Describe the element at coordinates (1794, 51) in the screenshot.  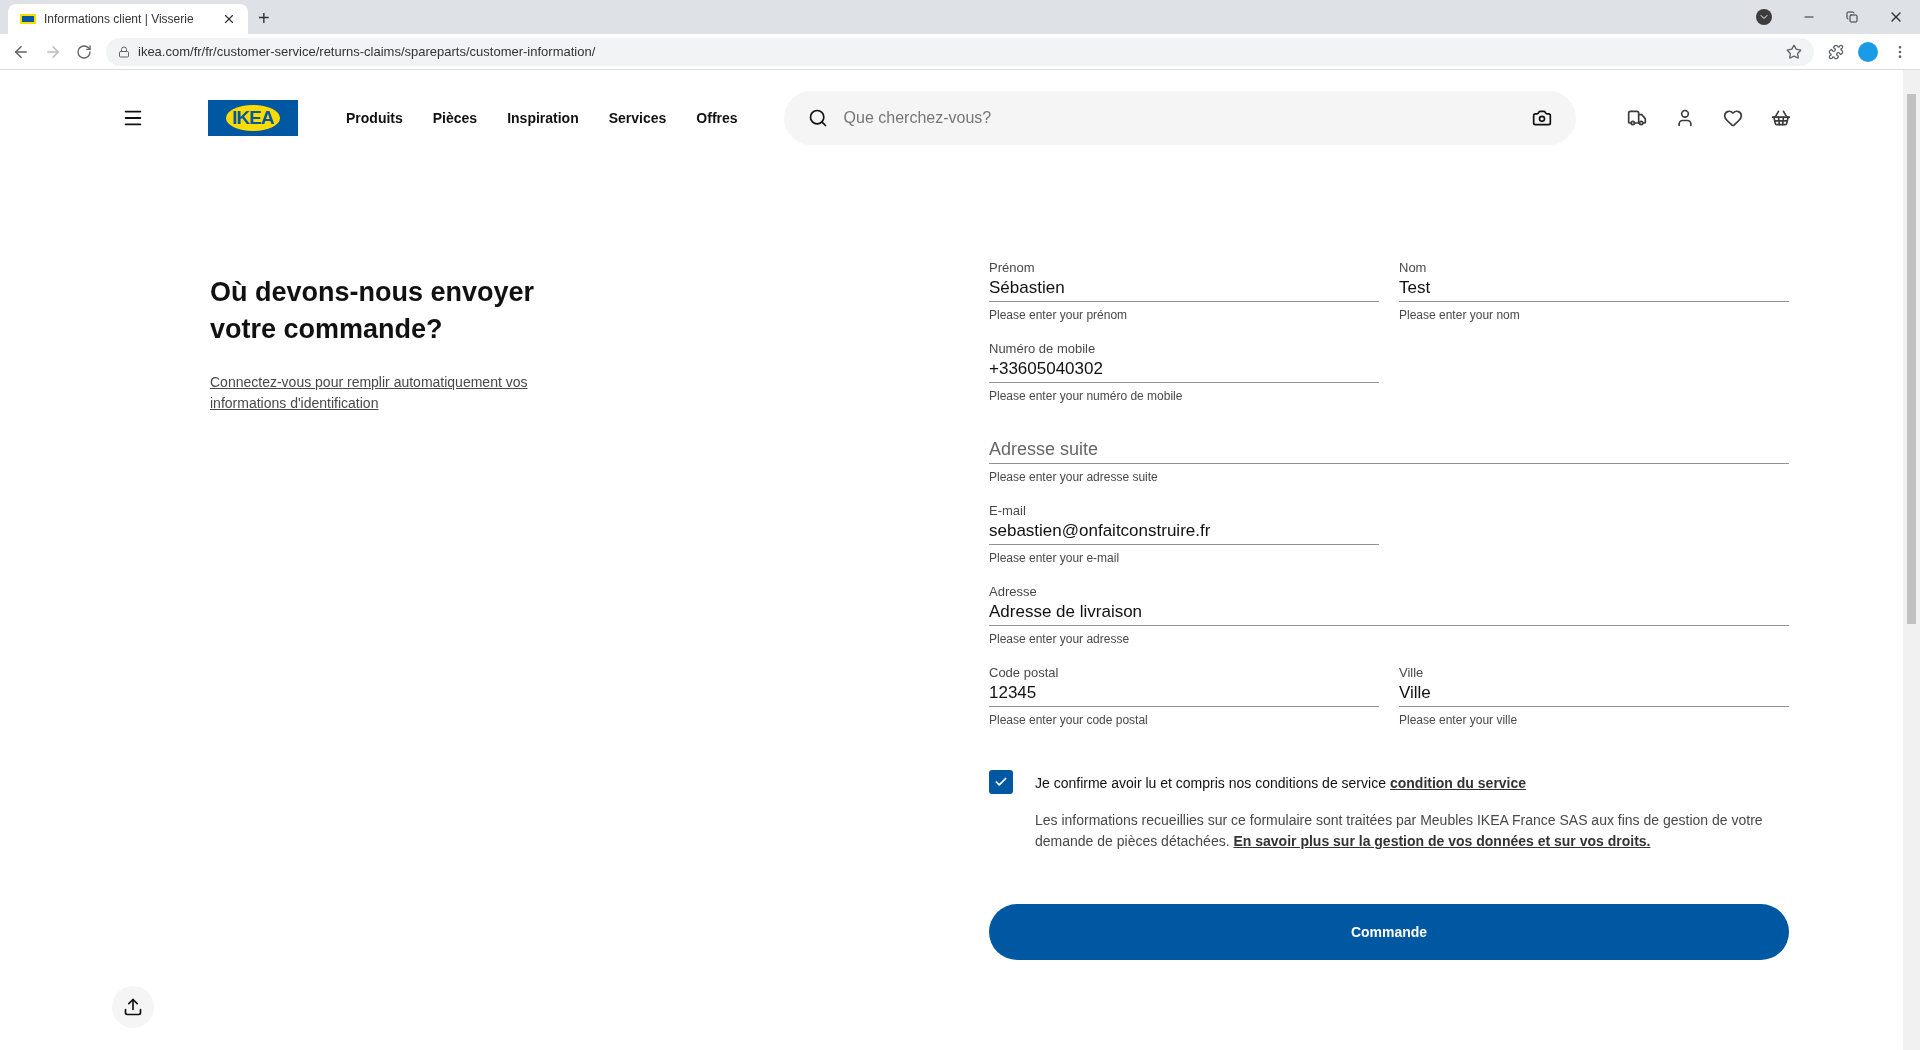
I see `bookmark-star-icon` at that location.